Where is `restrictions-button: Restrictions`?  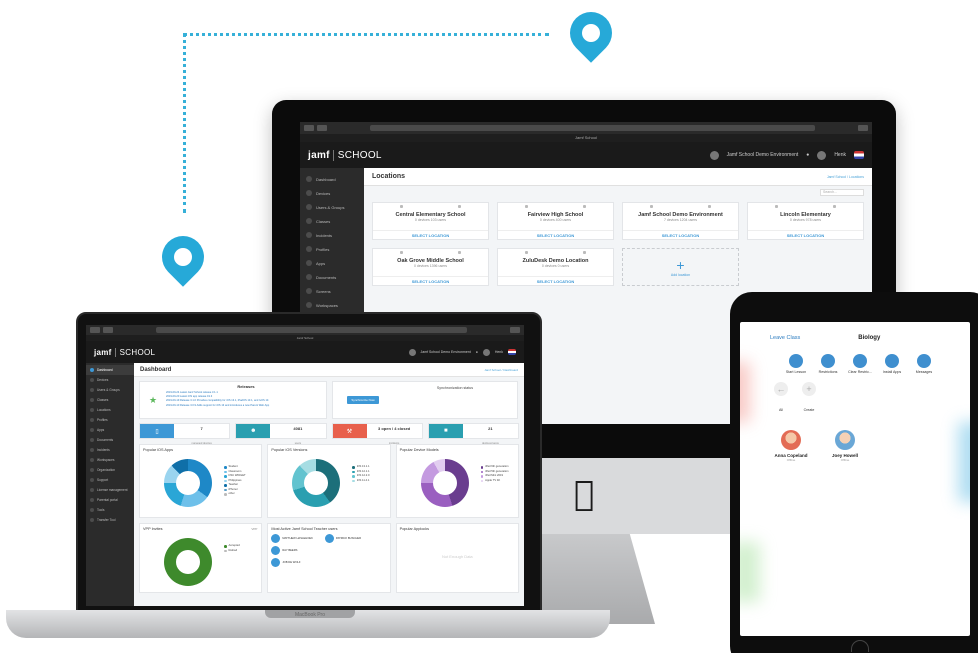 restrictions-button: Restrictions is located at coordinates (828, 364).